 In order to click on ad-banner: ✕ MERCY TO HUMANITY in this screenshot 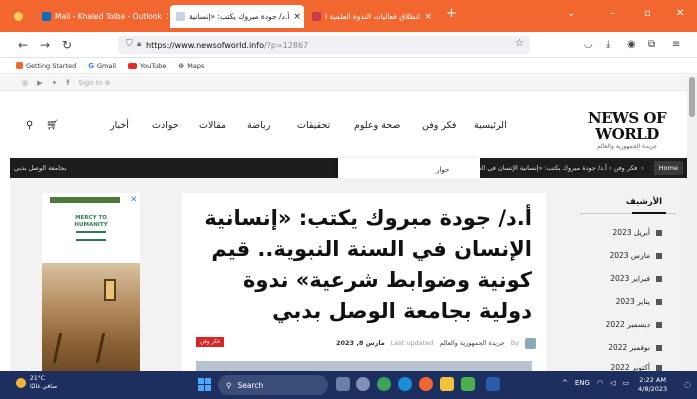, I will do `click(91, 282)`.